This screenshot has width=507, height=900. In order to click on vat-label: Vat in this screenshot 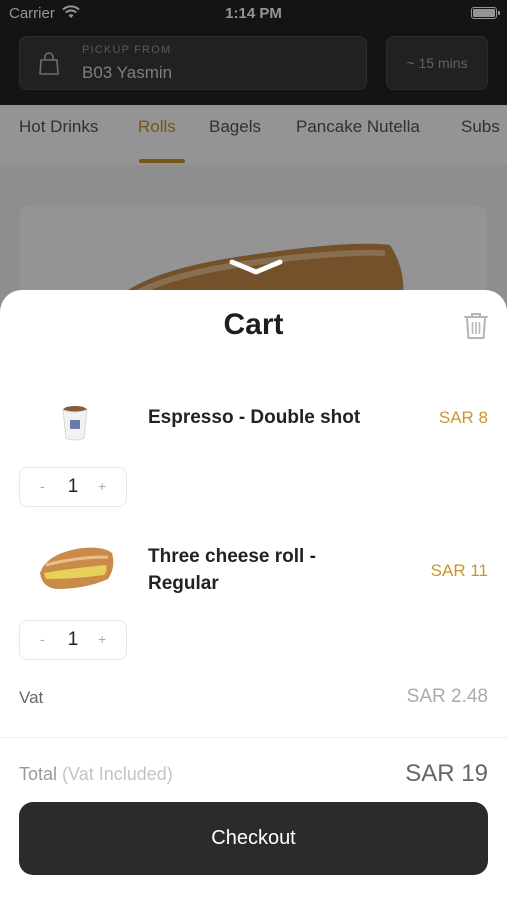, I will do `click(31, 697)`.